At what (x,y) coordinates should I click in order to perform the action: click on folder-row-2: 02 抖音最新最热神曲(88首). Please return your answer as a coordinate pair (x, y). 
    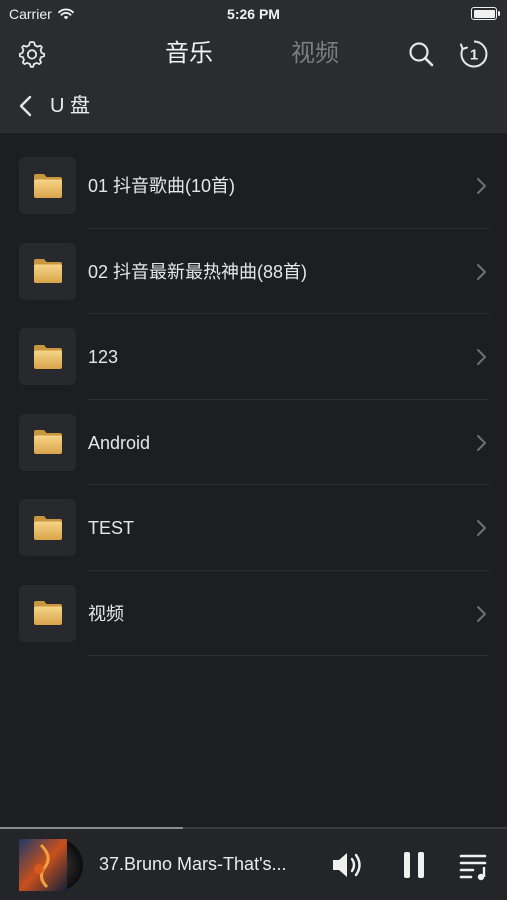
    Looking at the image, I should click on (253, 271).